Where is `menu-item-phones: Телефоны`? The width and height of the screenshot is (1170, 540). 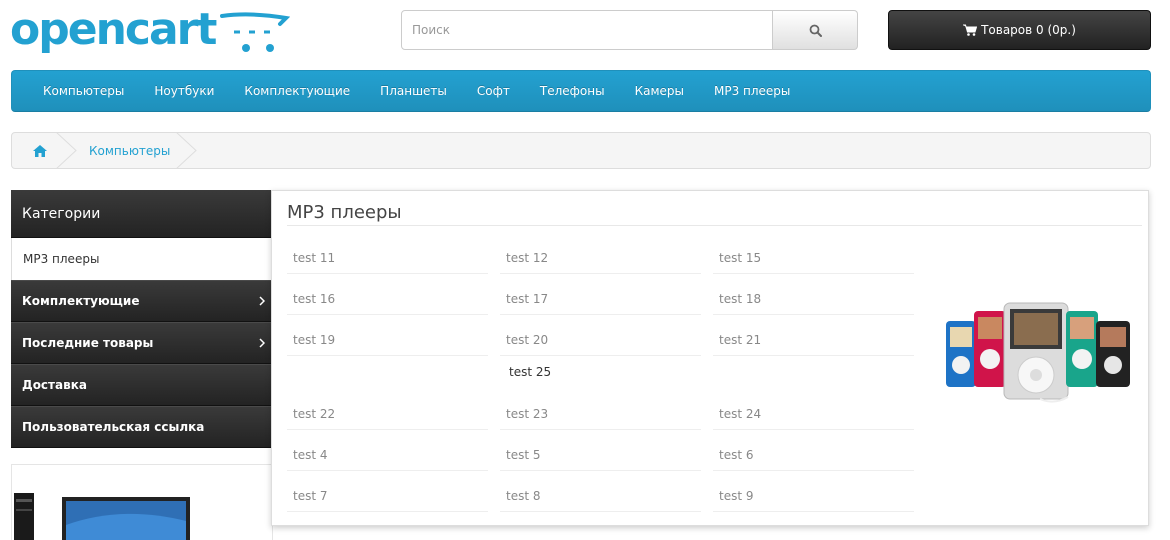
menu-item-phones: Телефоны is located at coordinates (572, 91).